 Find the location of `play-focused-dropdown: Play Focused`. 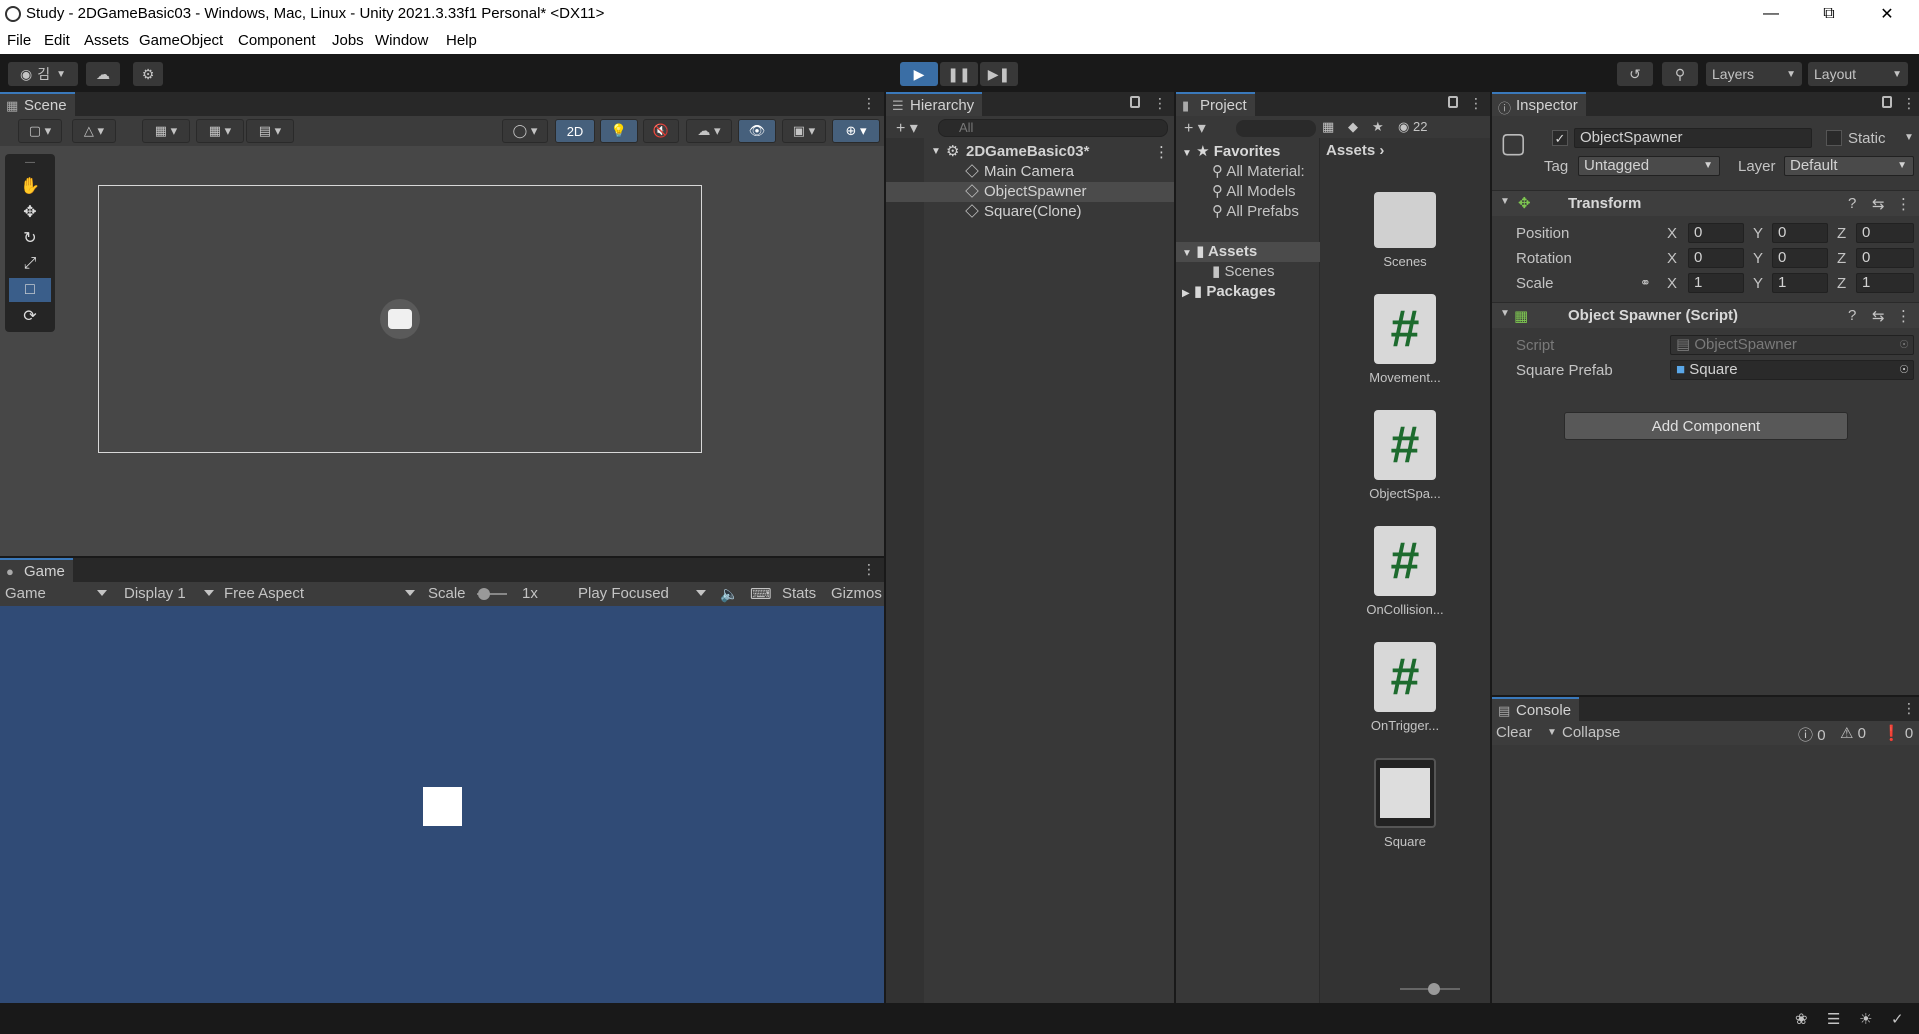

play-focused-dropdown: Play Focused is located at coordinates (623, 593).